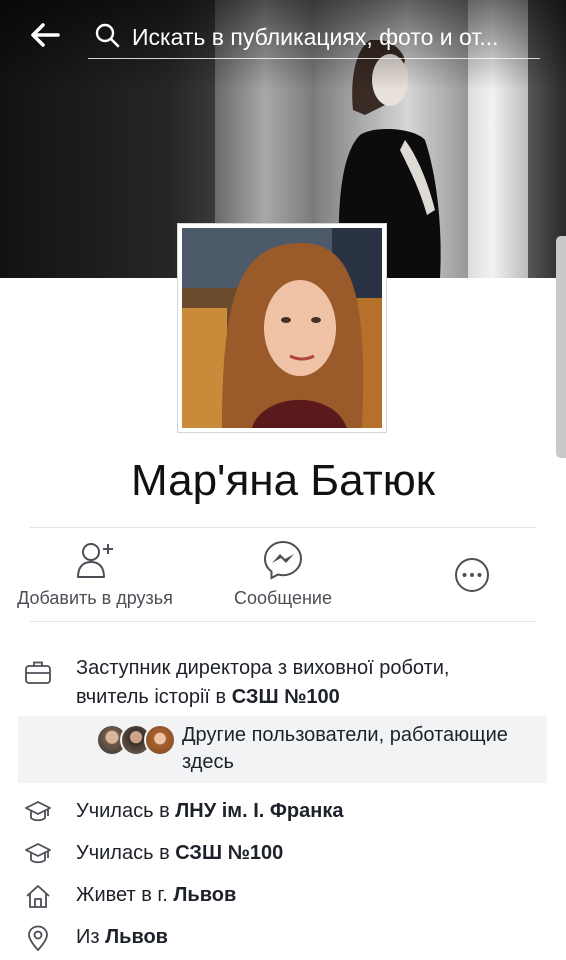  I want to click on profile-name: Мар'яна Батюк, so click(283, 480).